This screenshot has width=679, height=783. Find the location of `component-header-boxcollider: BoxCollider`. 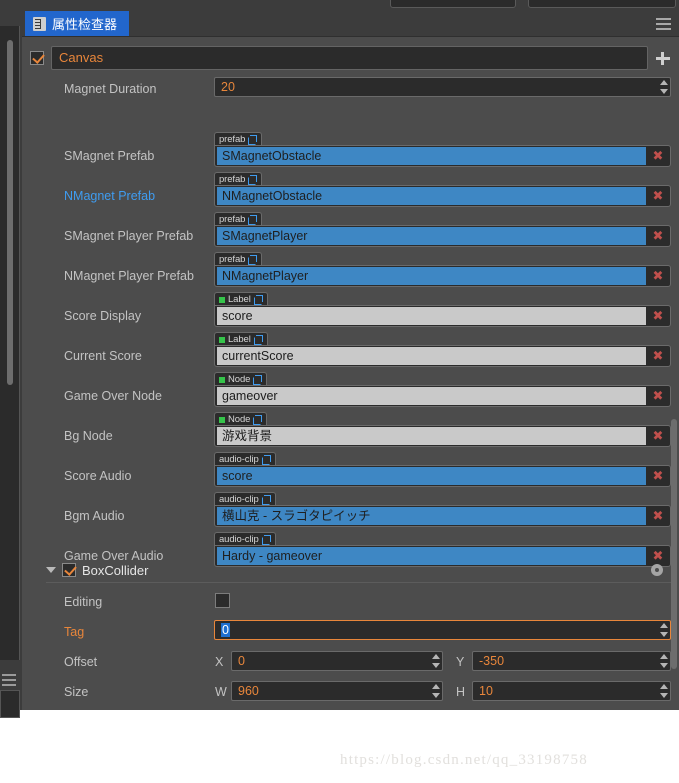

component-header-boxcollider: BoxCollider is located at coordinates (358, 570).